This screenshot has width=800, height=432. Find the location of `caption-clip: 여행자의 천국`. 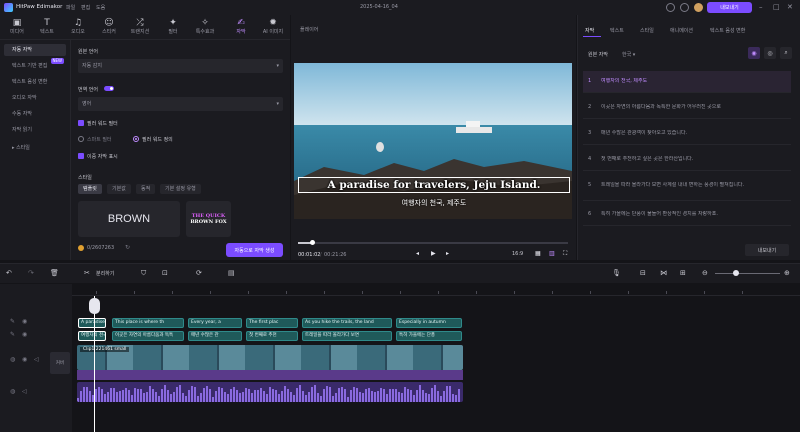

caption-clip: 여행자의 천국 is located at coordinates (92, 336).